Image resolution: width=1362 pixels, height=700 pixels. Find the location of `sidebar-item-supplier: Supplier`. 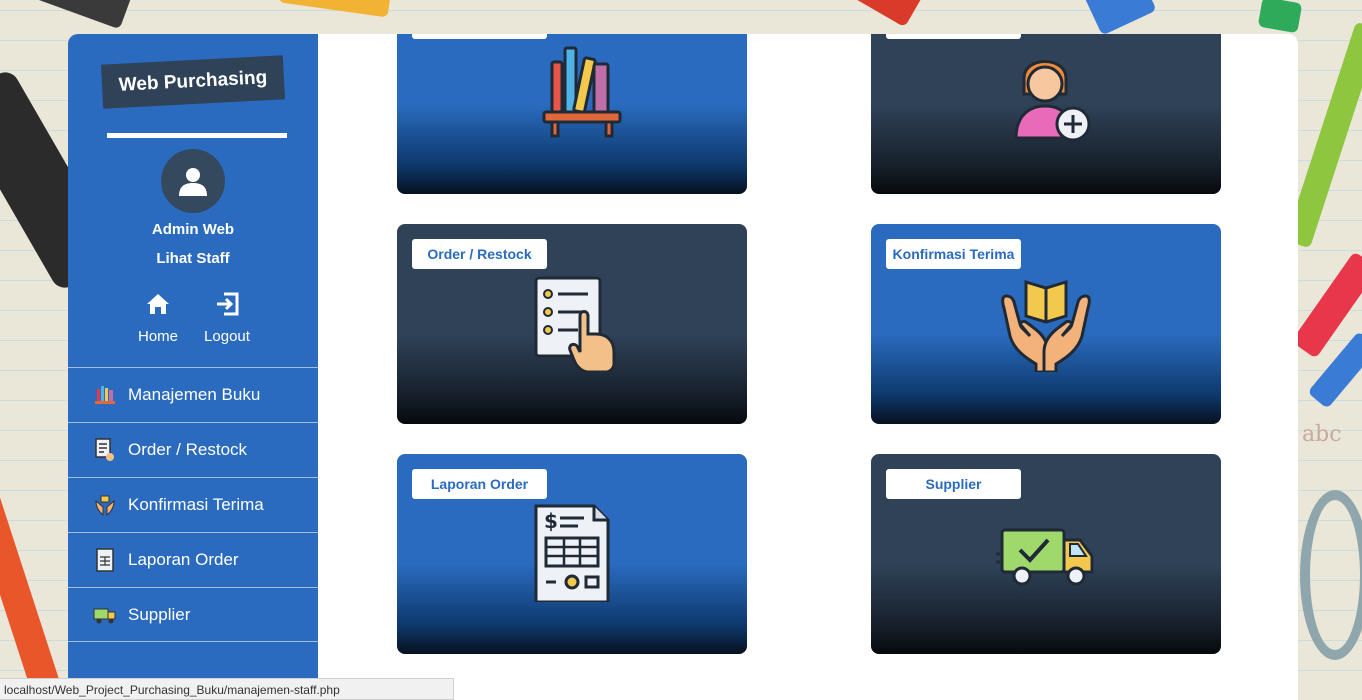

sidebar-item-supplier: Supplier is located at coordinates (193, 614).